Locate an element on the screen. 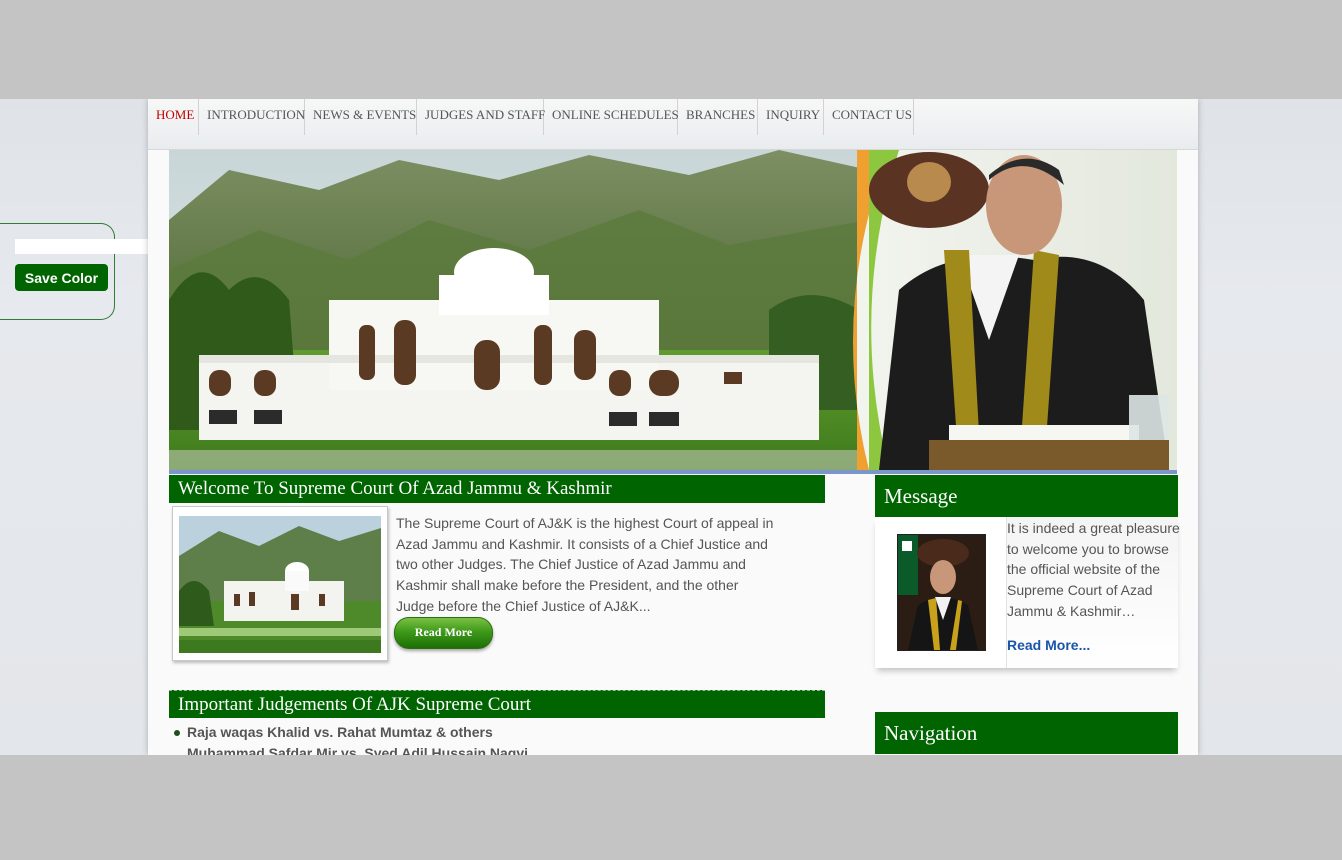  nav-inquiry: INQUIRY is located at coordinates (791, 117).